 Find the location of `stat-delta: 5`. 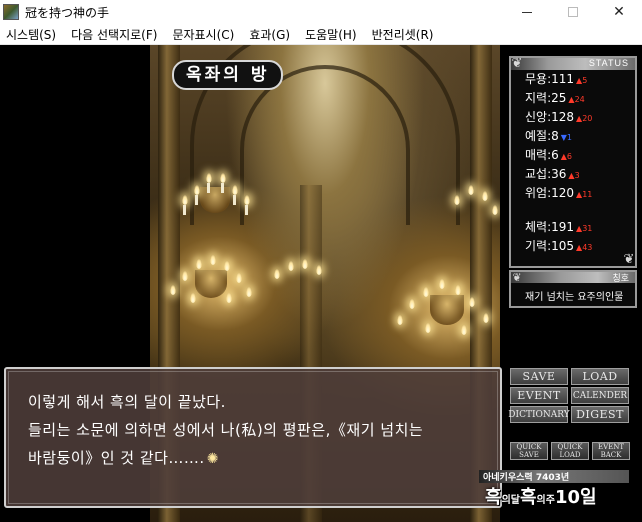

stat-delta: 5 is located at coordinates (585, 80).